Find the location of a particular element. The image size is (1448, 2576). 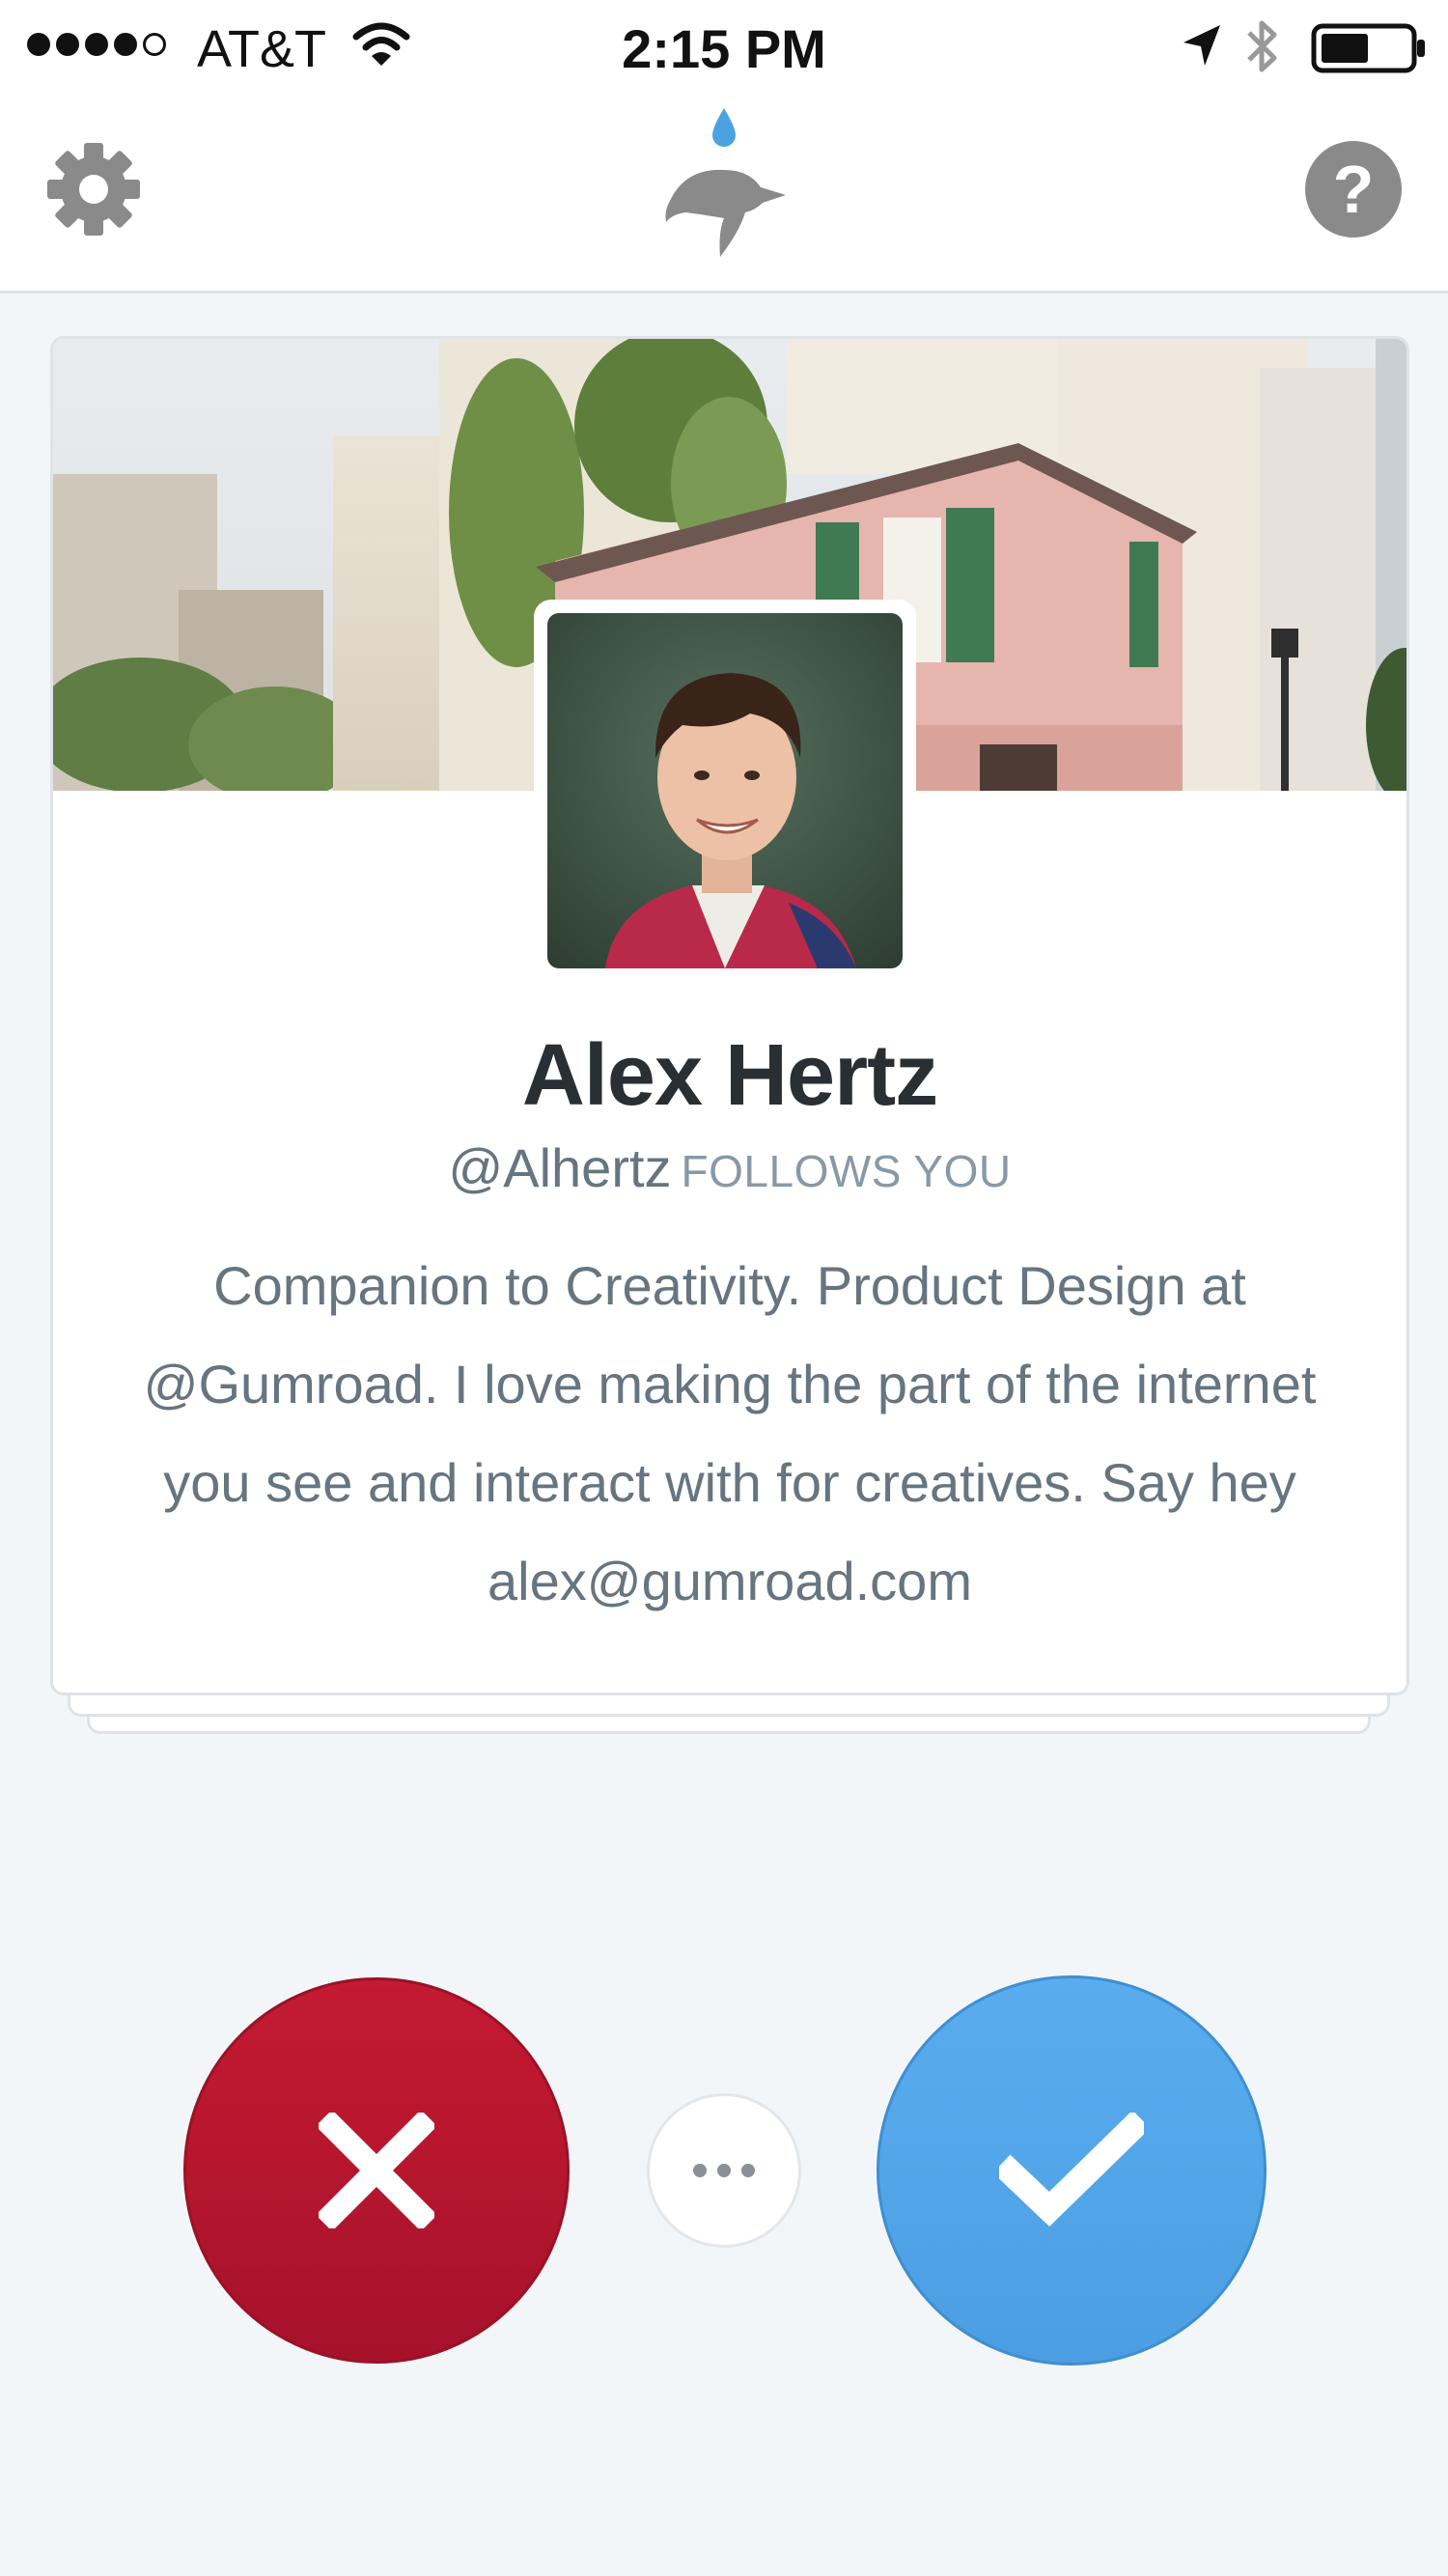

handle-line: @Alhertz FOLLOWS YOU is located at coordinates (730, 1168).